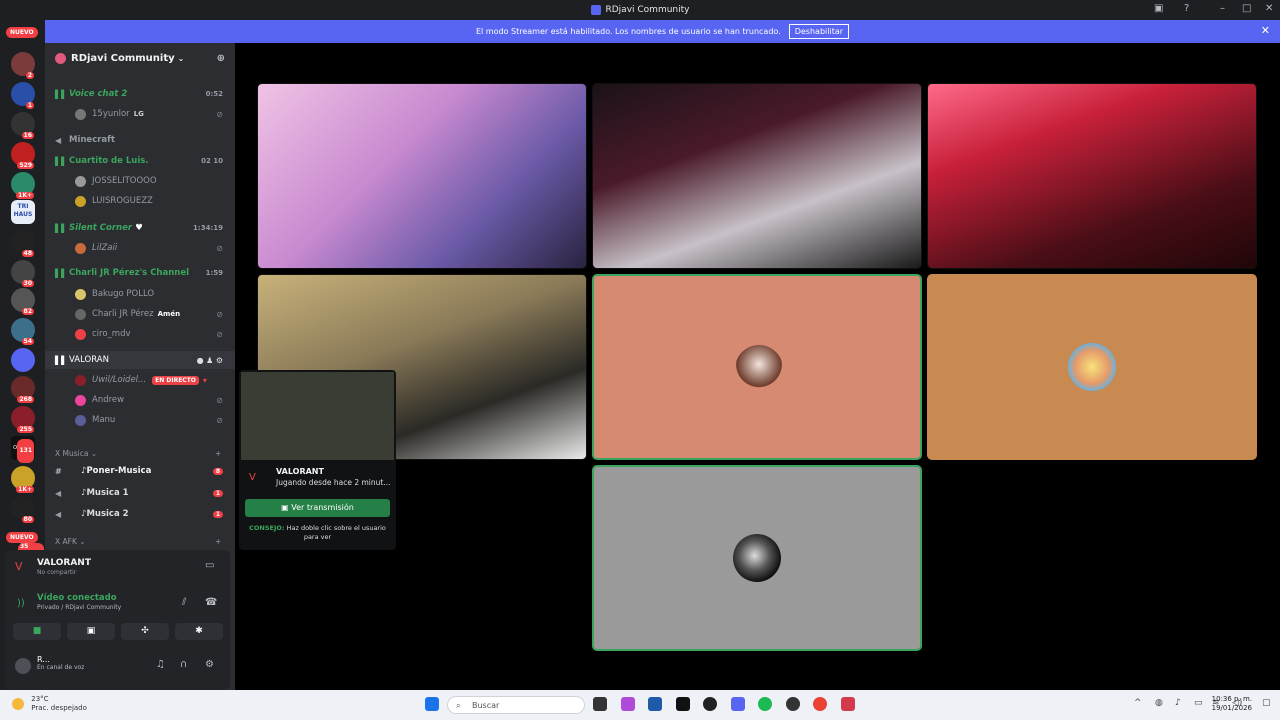 The width and height of the screenshot is (1280, 720). Describe the element at coordinates (1178, 703) in the screenshot. I see `microphone-tray-icon: ♪` at that location.